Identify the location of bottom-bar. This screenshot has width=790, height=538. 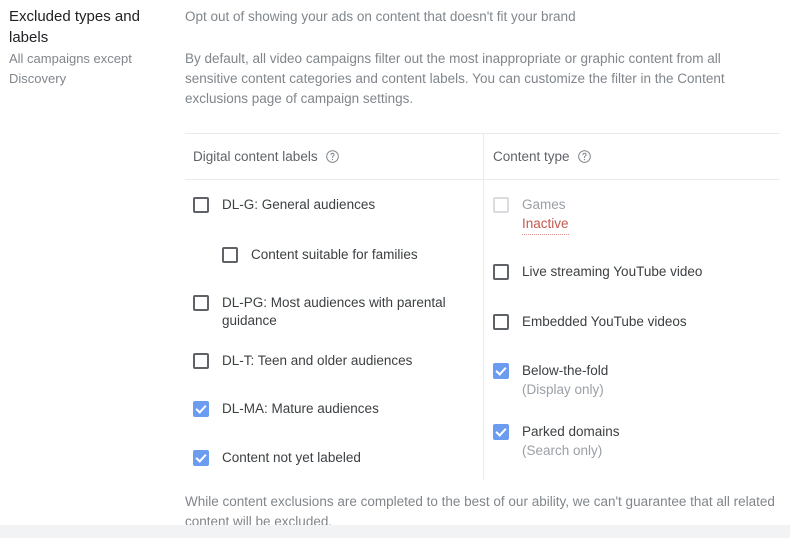
(395, 531).